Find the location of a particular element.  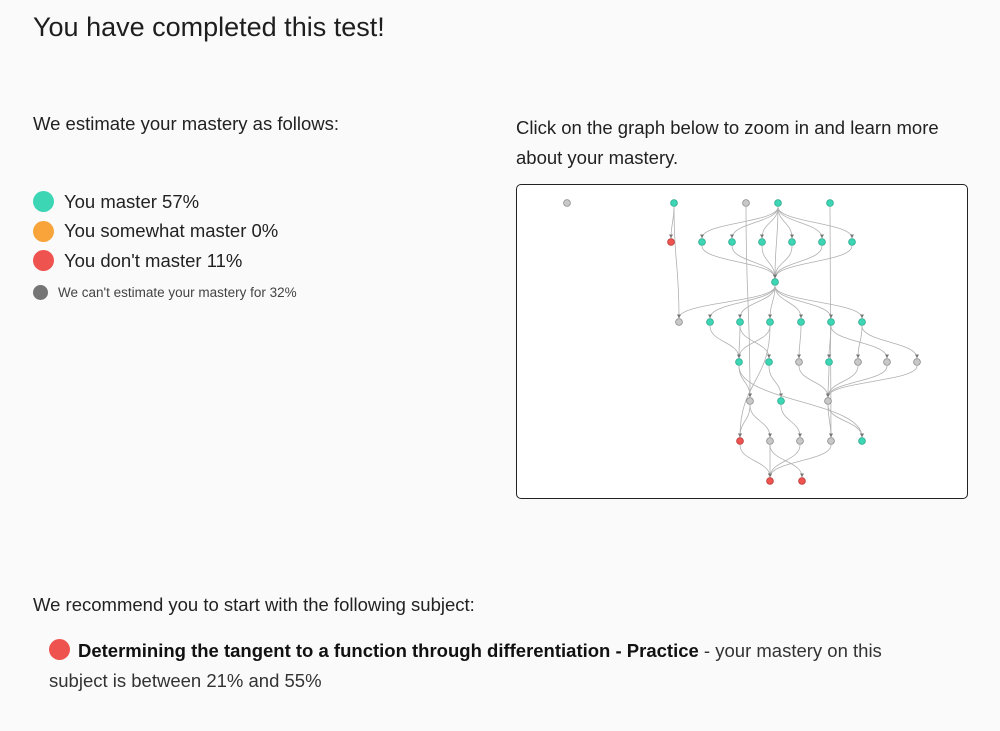

mastery-intro: We estimate your mastery as follows: is located at coordinates (186, 123).